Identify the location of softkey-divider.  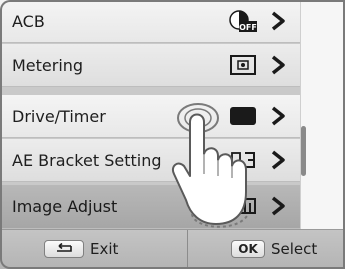
(187, 249).